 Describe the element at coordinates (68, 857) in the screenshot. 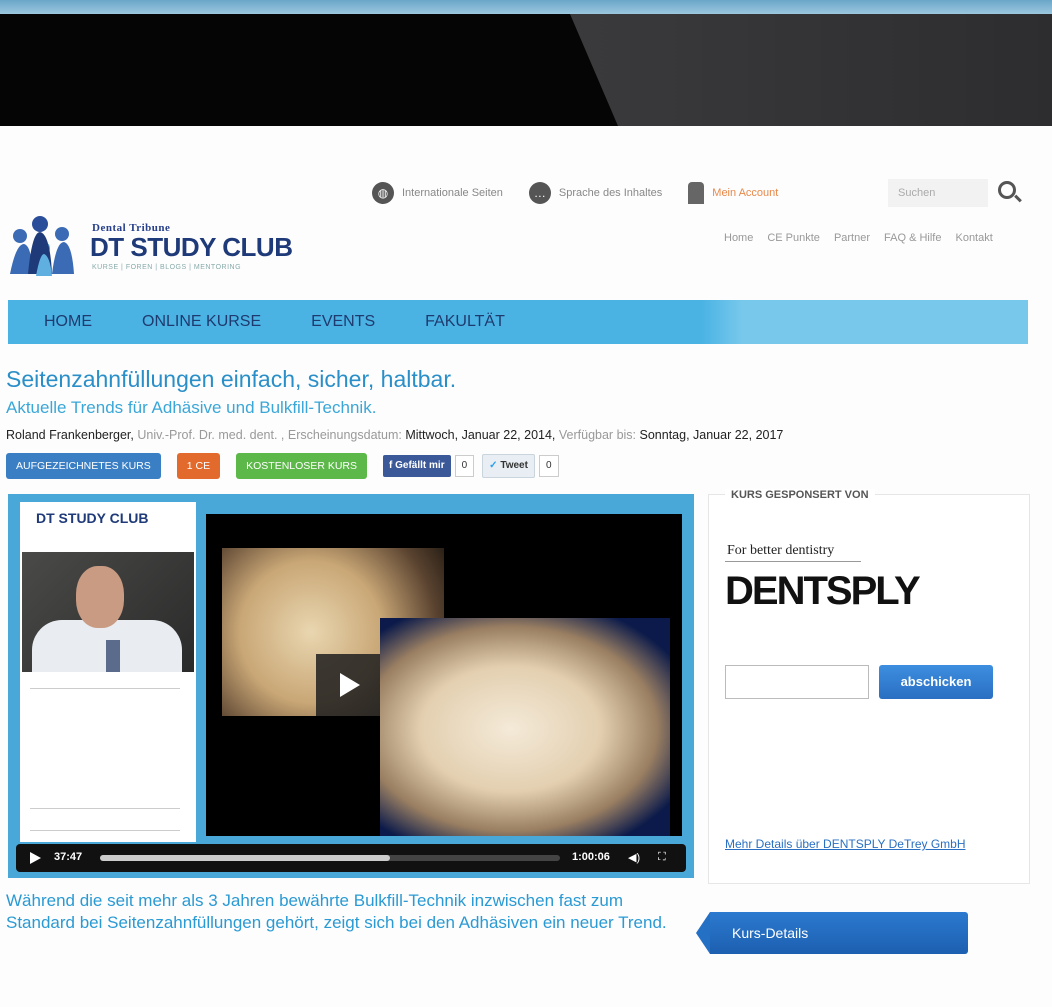

I see `current-time: 37:47` at that location.